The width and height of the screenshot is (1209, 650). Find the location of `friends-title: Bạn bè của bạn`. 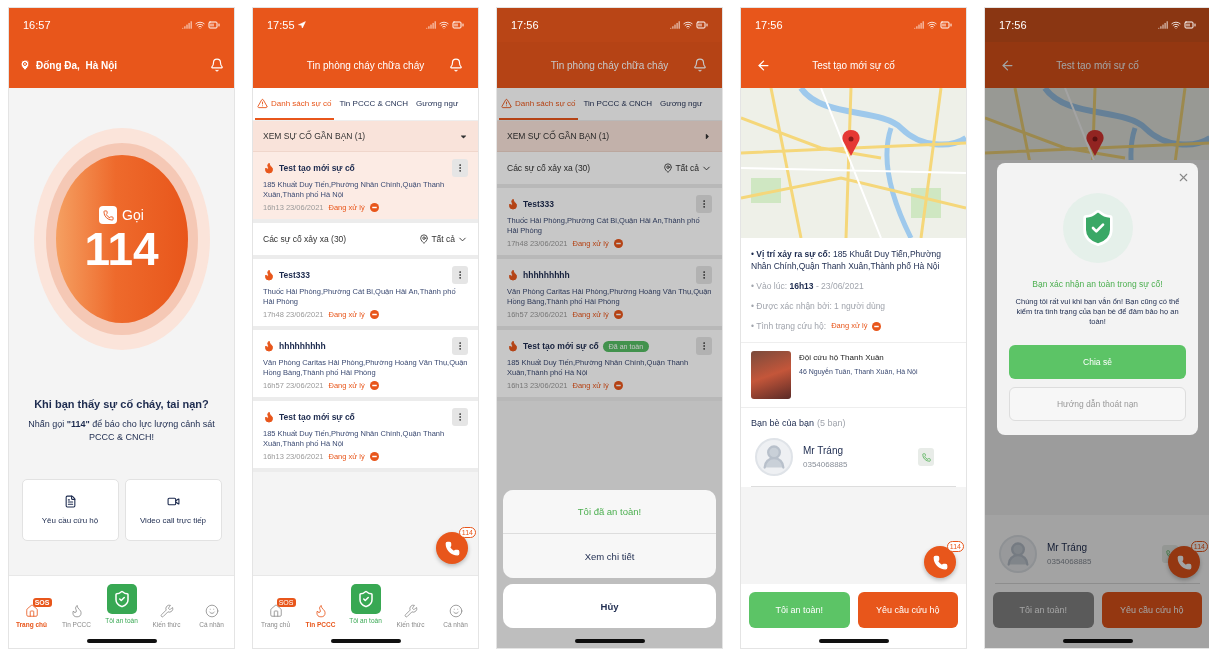

friends-title: Bạn bè của bạn is located at coordinates (783, 423).